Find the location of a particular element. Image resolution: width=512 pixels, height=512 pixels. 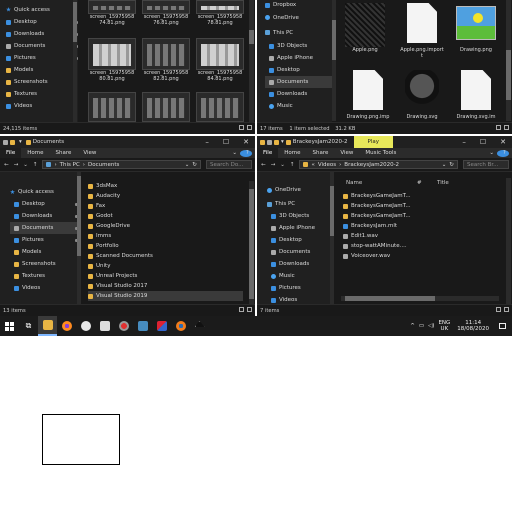

nav-apple-iphone: Apple iPhone is located at coordinates (298, 58).